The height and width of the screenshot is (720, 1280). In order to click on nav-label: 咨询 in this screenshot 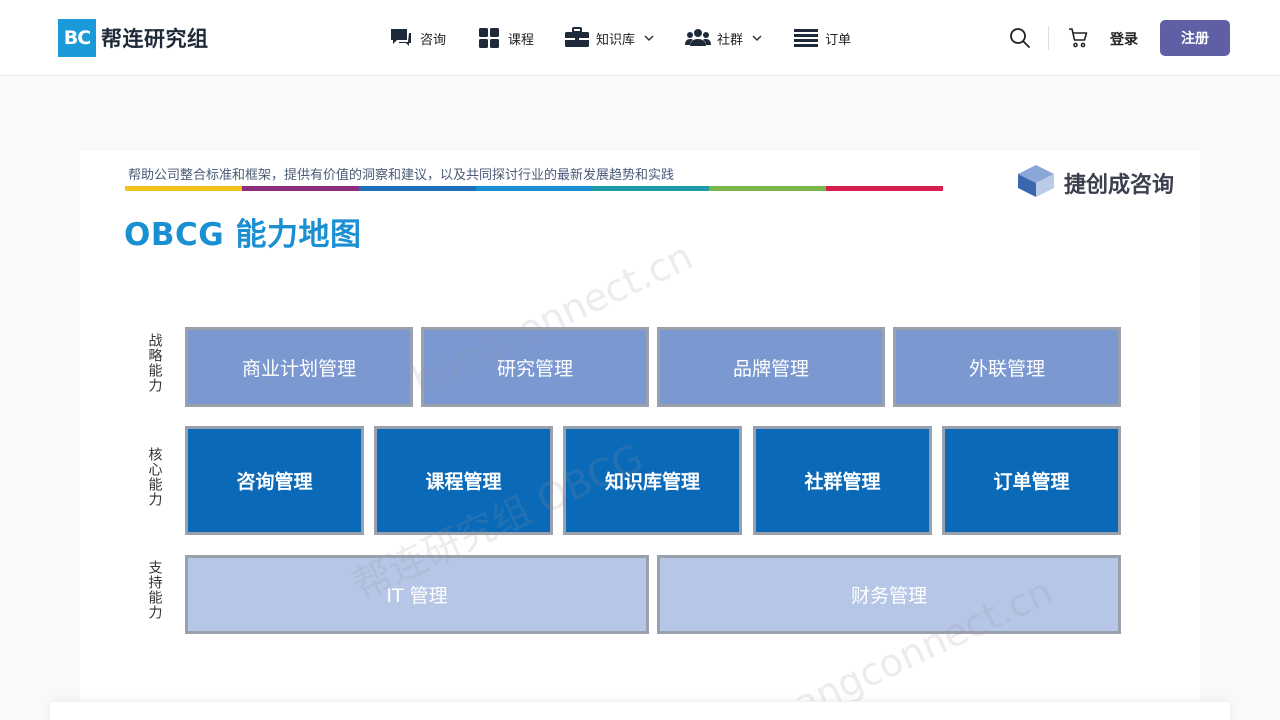, I will do `click(433, 40)`.